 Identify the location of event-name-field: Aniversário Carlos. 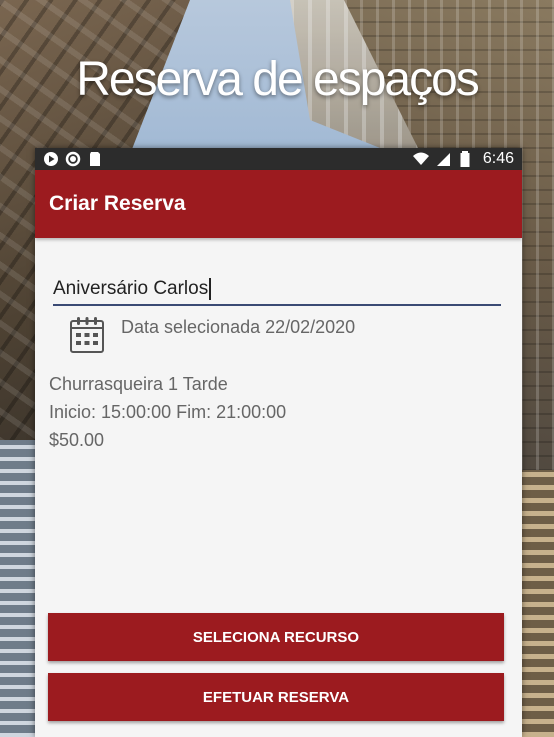
(277, 285).